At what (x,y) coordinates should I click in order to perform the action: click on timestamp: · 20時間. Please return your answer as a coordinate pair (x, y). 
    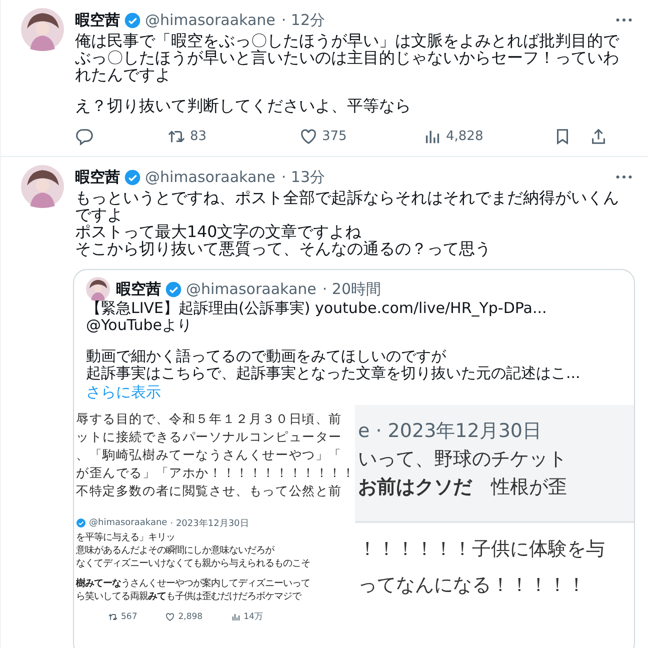
    Looking at the image, I should click on (351, 289).